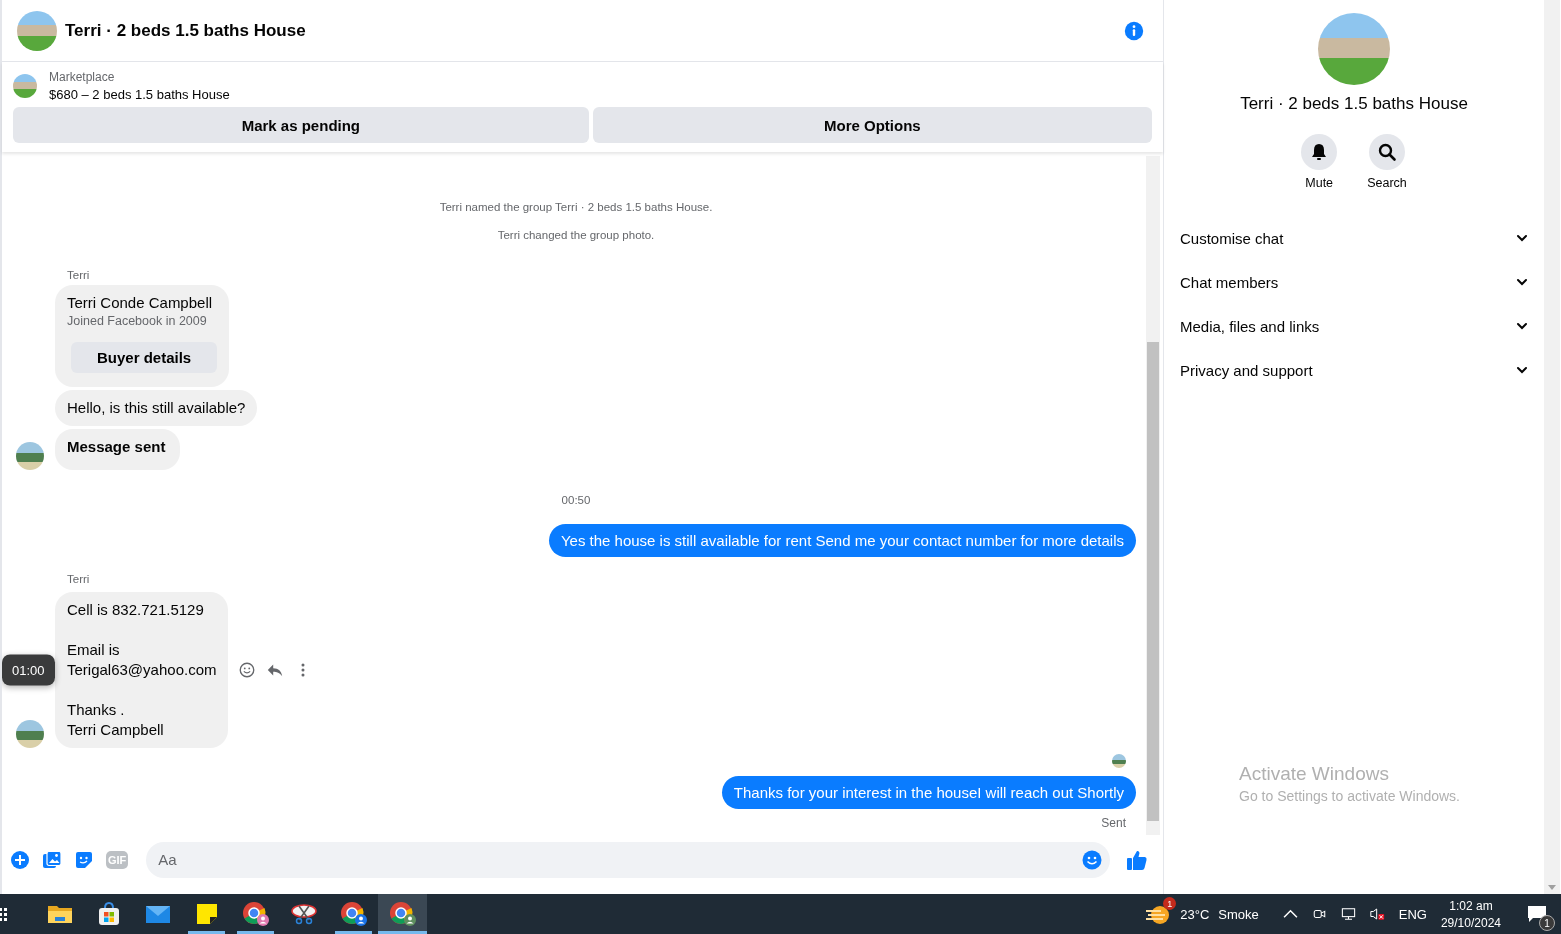 The height and width of the screenshot is (934, 1561). Describe the element at coordinates (1387, 152) in the screenshot. I see `search-icon` at that location.